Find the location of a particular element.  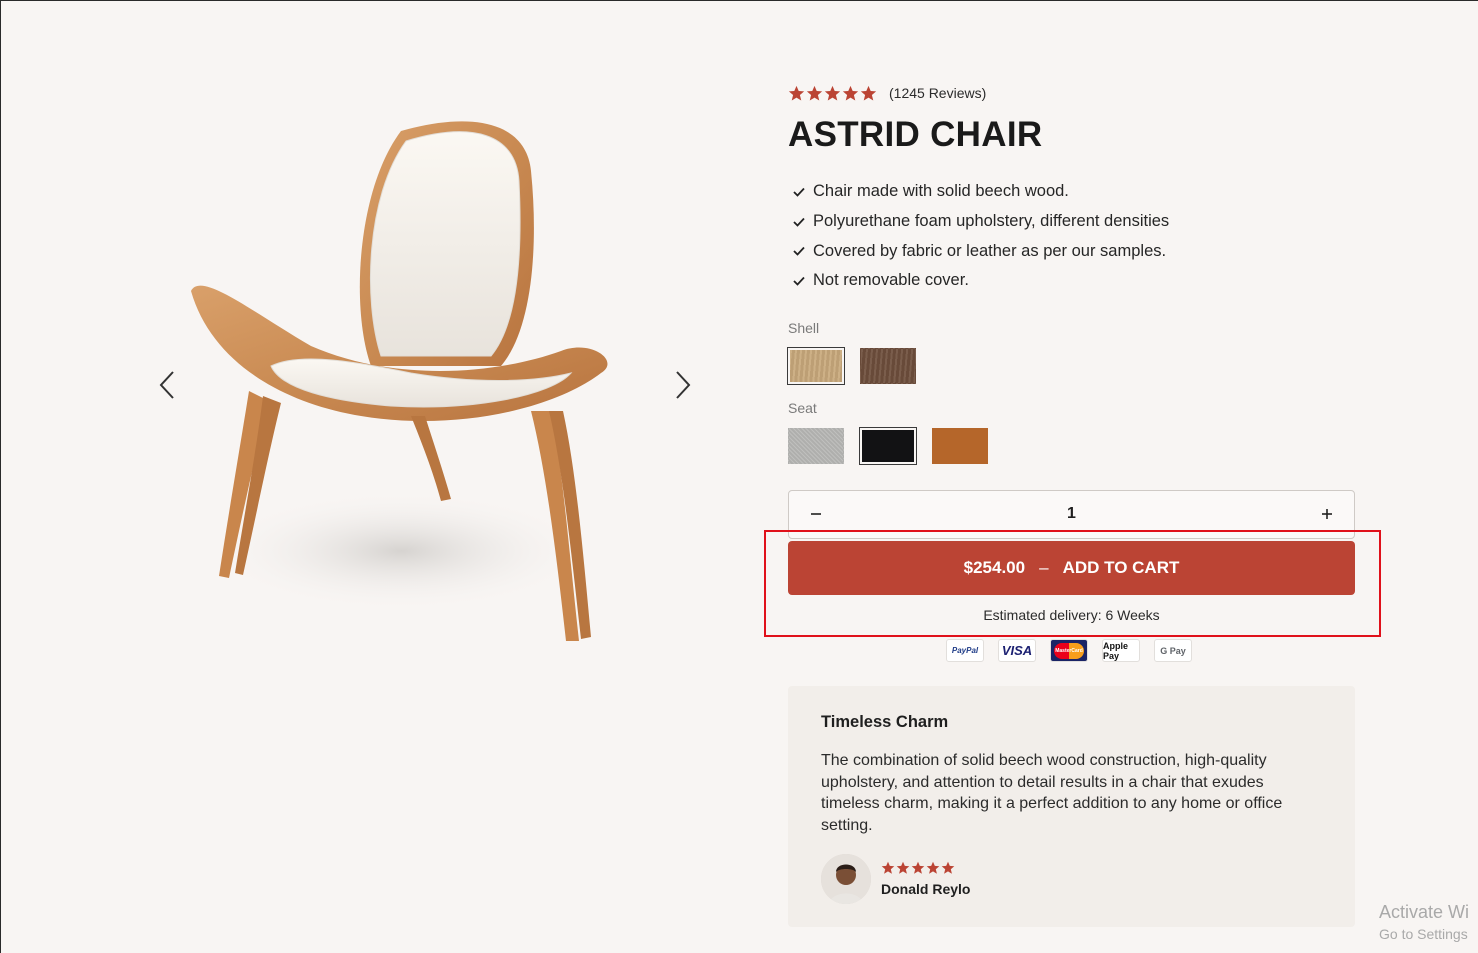

cart-label: ADD TO CART is located at coordinates (1121, 567).